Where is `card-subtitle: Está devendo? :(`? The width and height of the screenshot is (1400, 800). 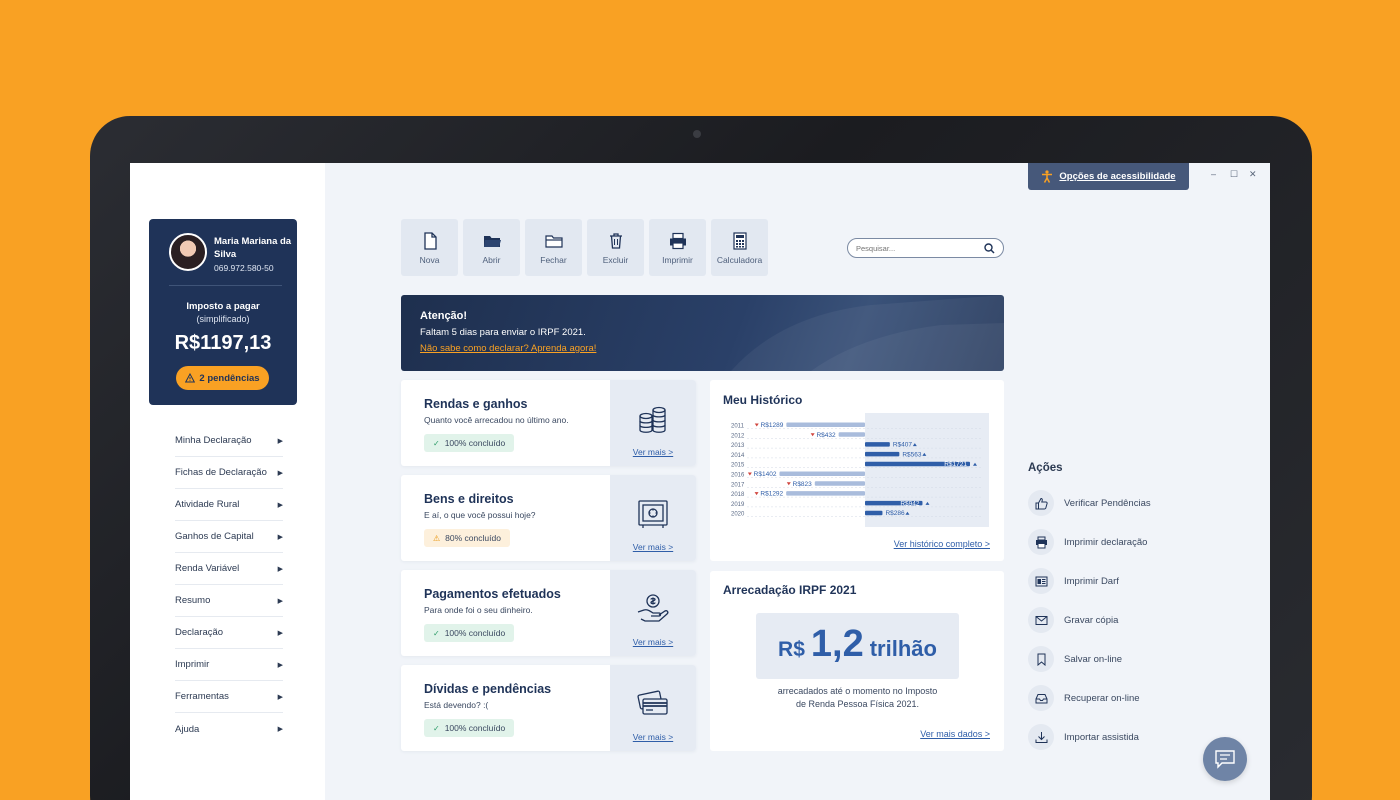 card-subtitle: Está devendo? :( is located at coordinates (456, 705).